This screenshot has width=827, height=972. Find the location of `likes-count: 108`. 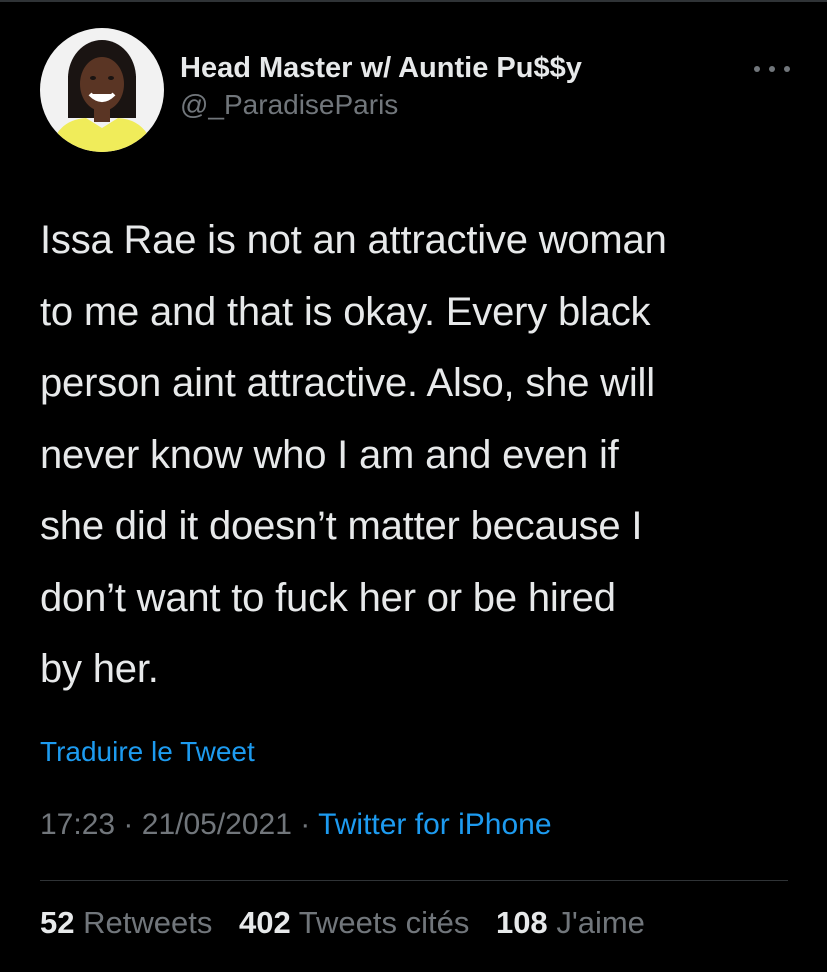

likes-count: 108 is located at coordinates (521, 922).